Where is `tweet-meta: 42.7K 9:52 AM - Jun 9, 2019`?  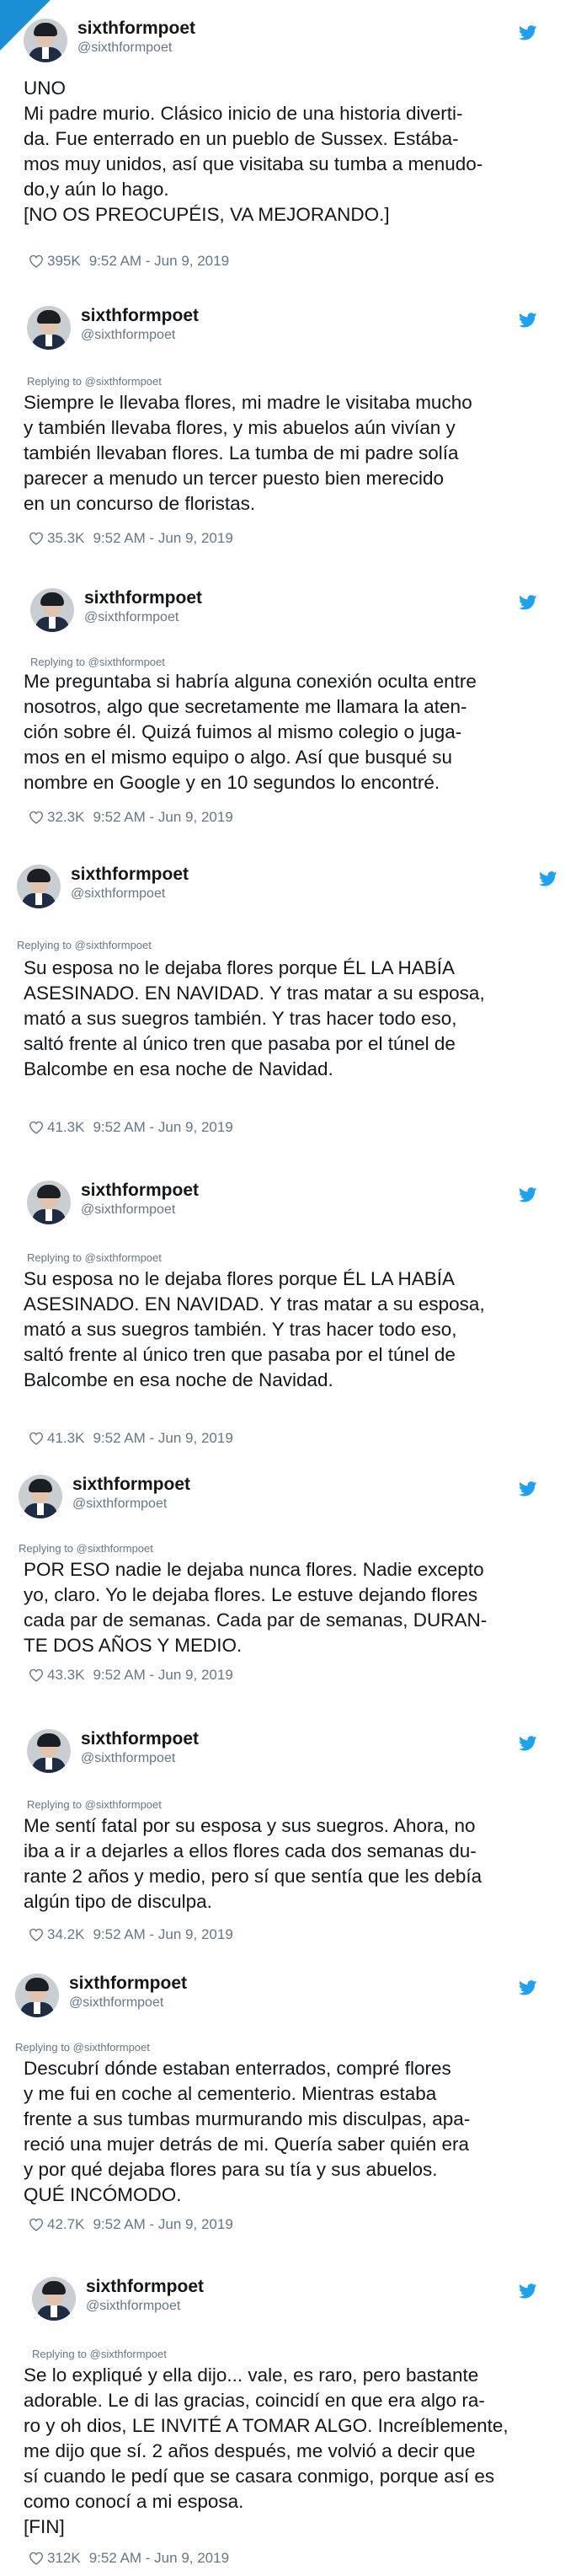 tweet-meta: 42.7K 9:52 AM - Jun 9, 2019 is located at coordinates (131, 2224).